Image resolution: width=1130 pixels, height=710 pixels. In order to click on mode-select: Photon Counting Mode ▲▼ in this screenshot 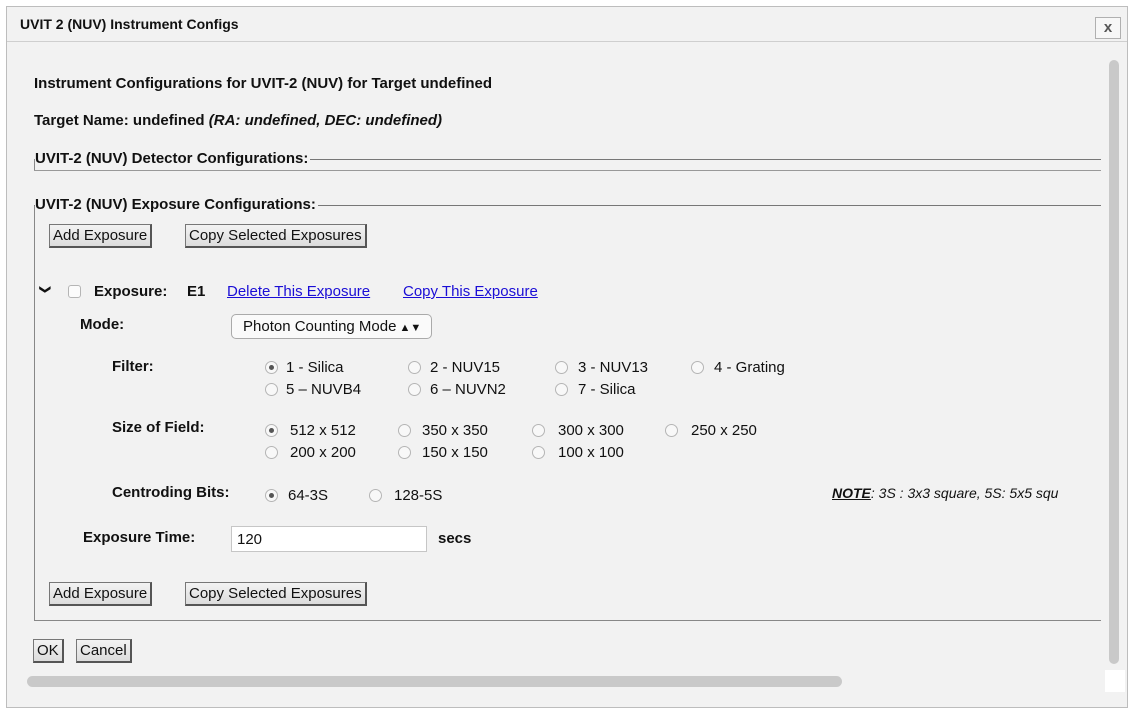, I will do `click(332, 326)`.